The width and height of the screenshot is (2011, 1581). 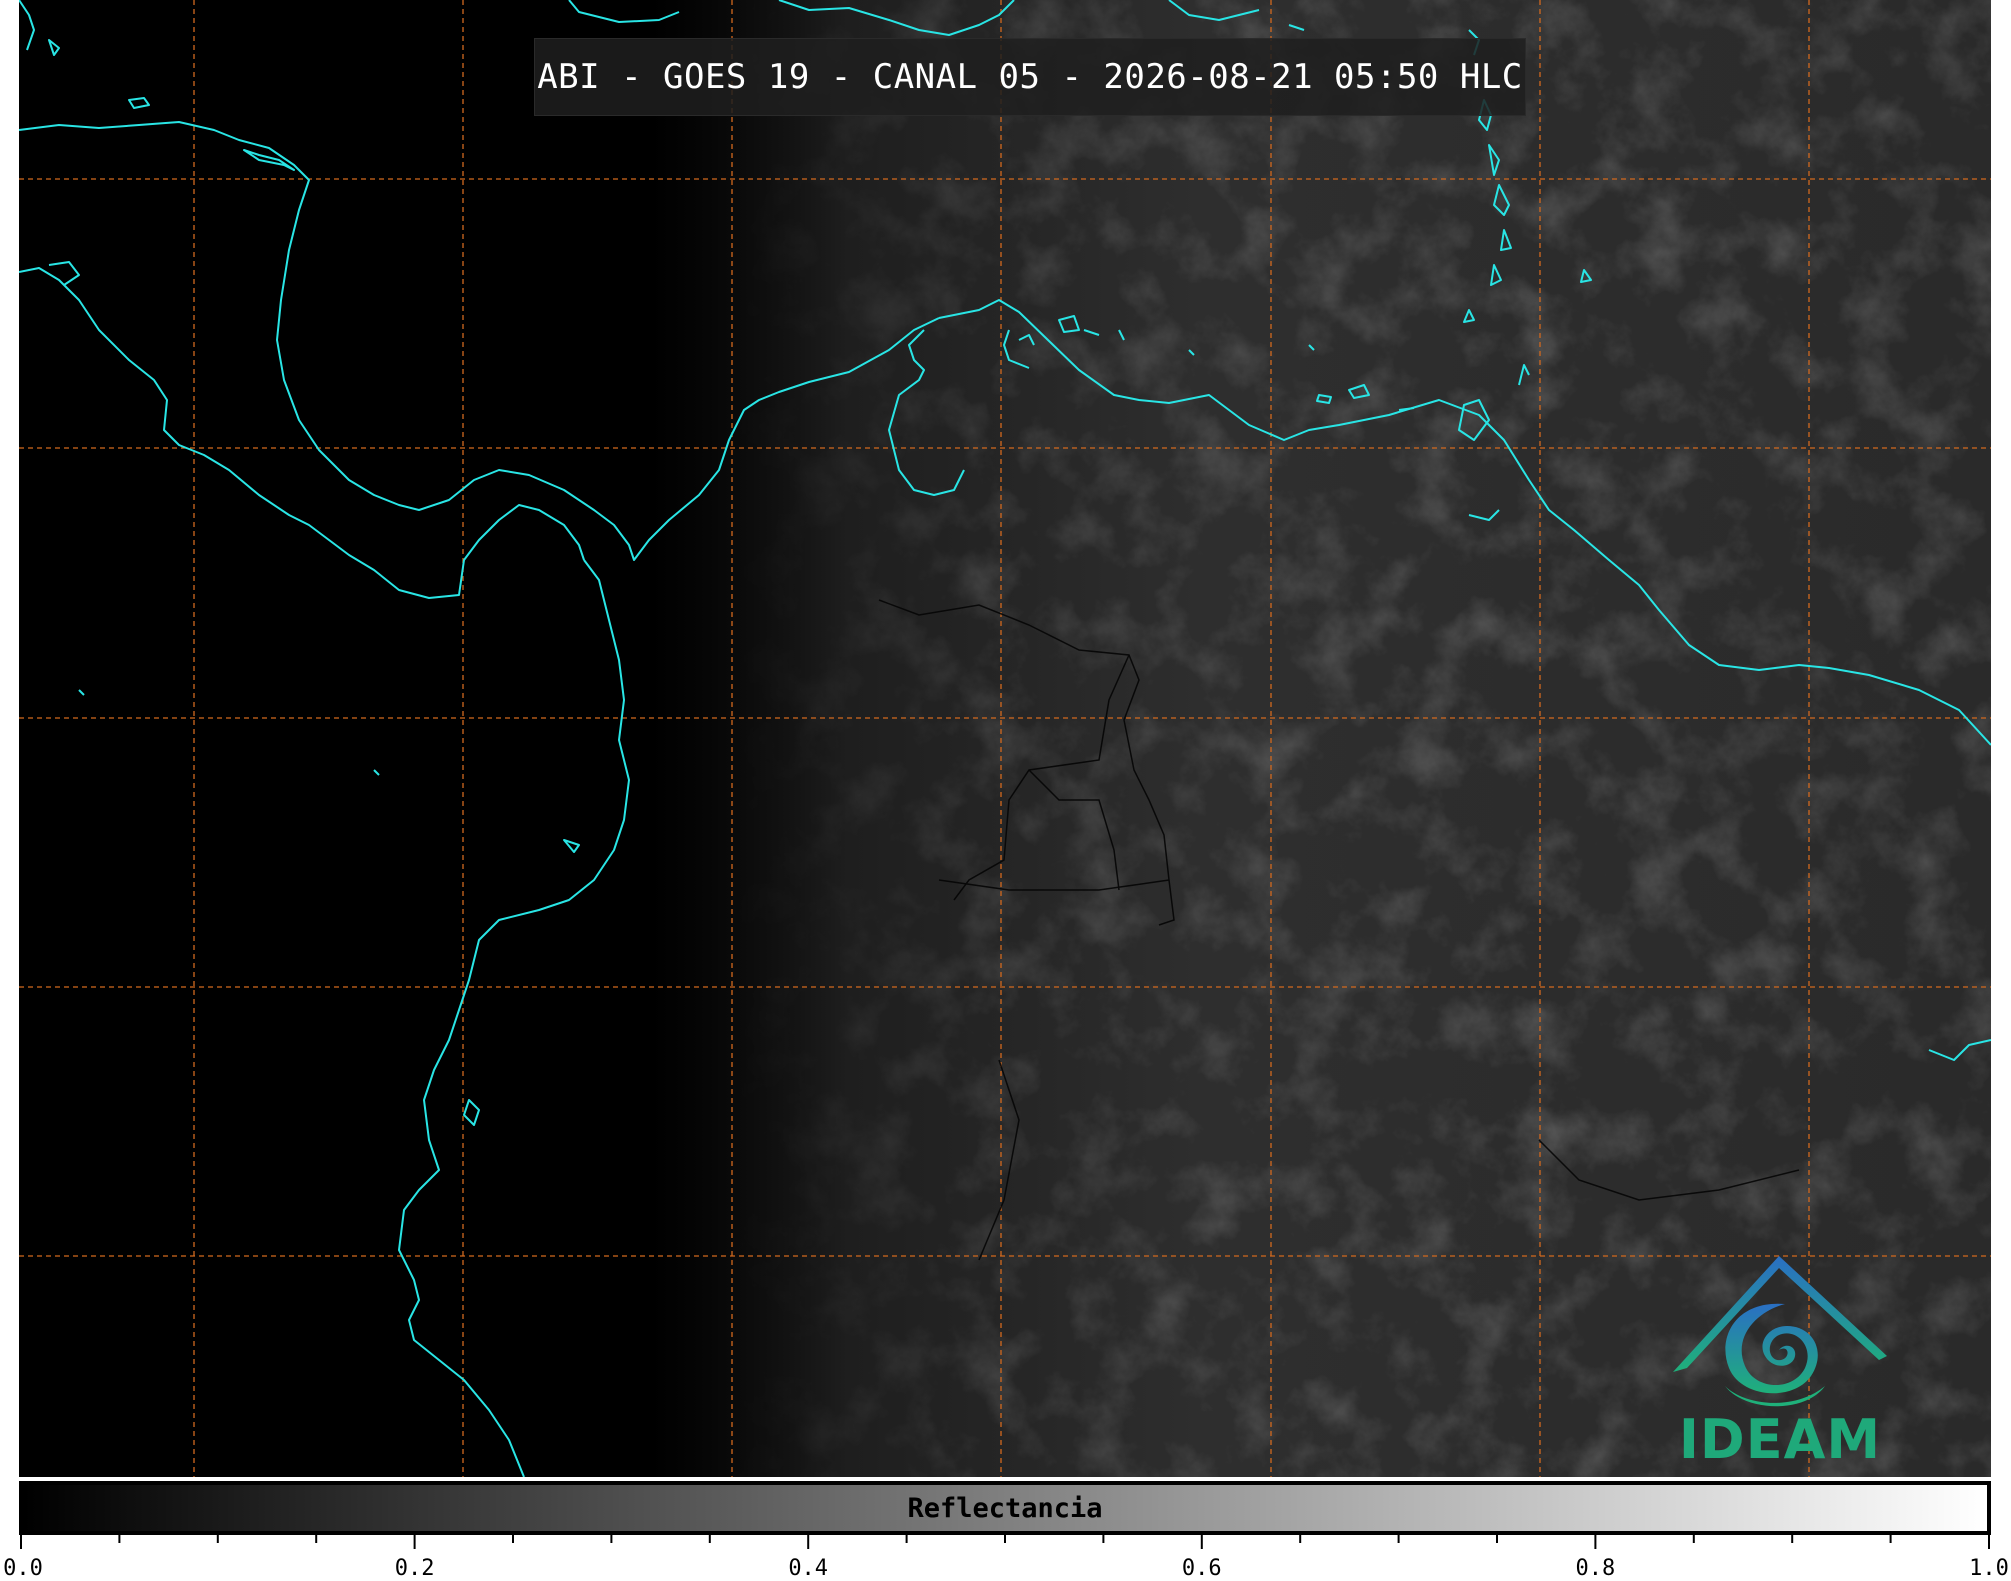 I want to click on colorbar-label: Reflectancia, so click(x=1005, y=1508).